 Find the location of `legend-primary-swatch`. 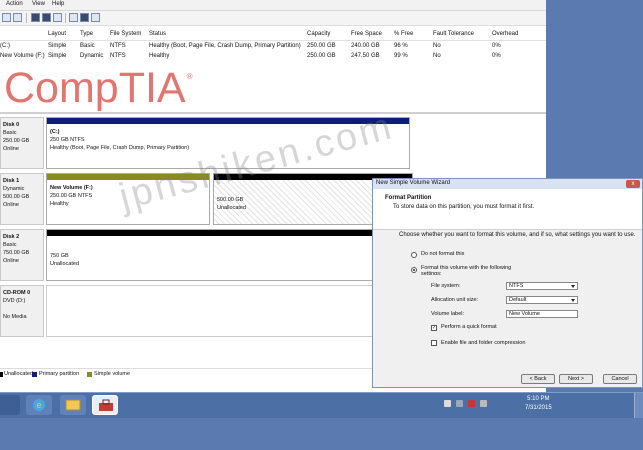

legend-primary-swatch is located at coordinates (34, 374).